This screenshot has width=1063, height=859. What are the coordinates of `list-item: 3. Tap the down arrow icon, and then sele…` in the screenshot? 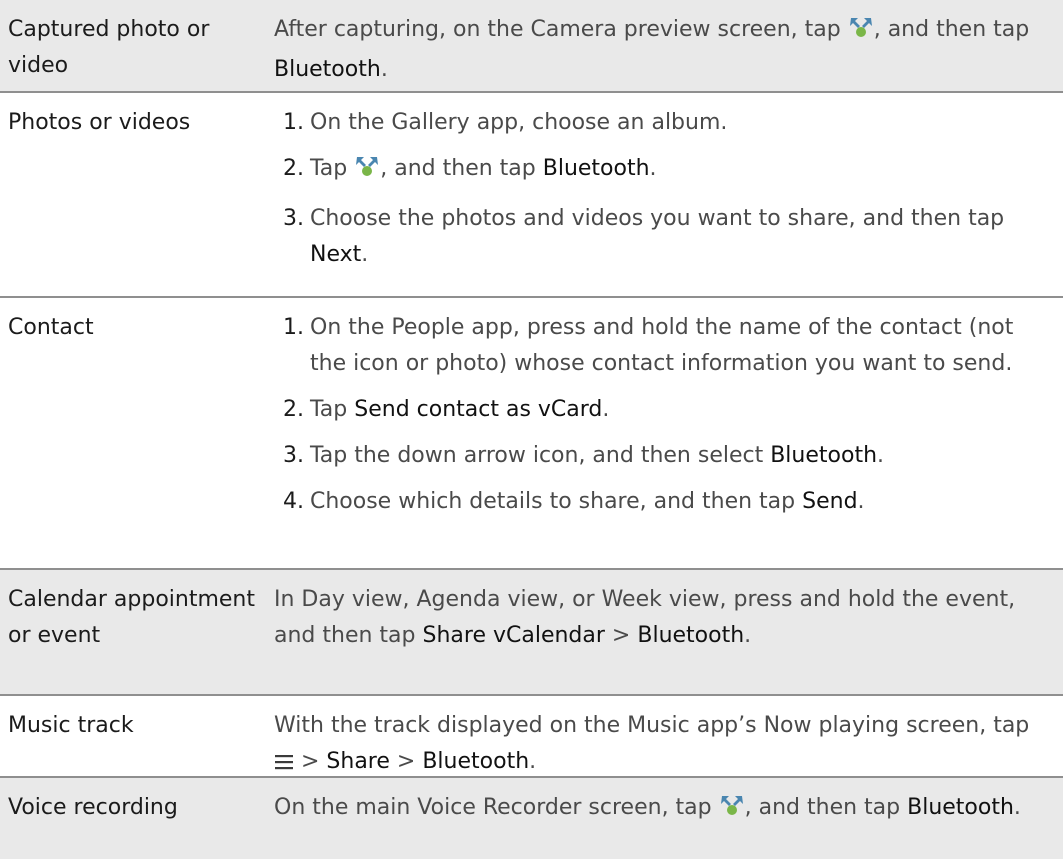 It's located at (584, 455).